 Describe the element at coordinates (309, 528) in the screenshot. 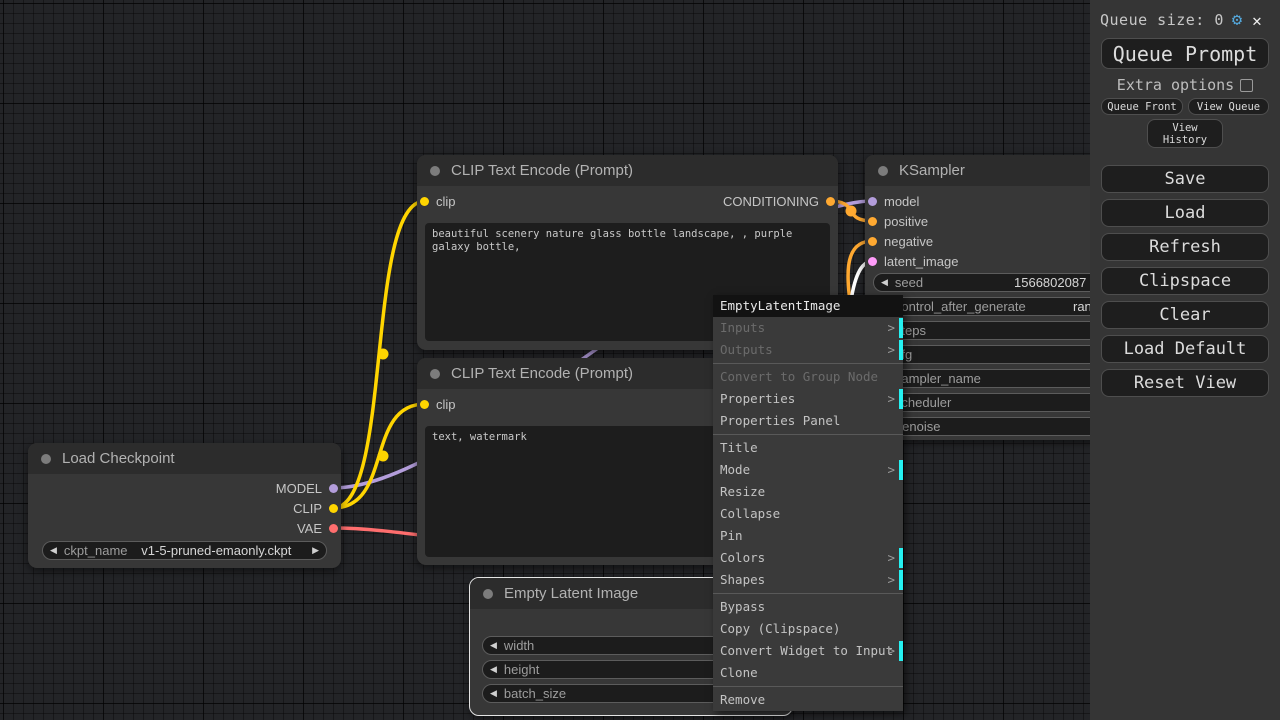

I see `port-label: VAE` at that location.